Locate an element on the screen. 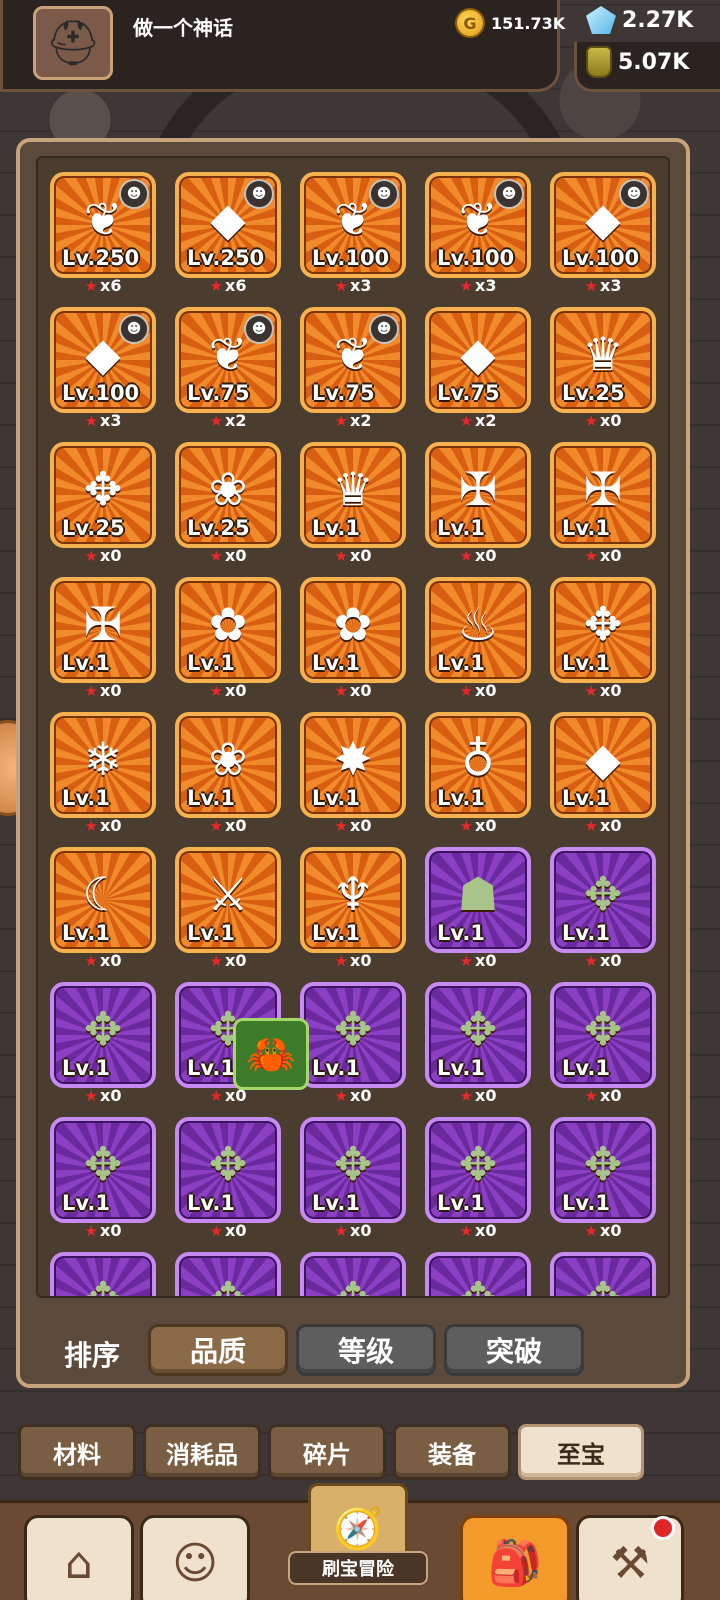 The height and width of the screenshot is (1600, 720). tab-materials: 材料 is located at coordinates (77, 1452).